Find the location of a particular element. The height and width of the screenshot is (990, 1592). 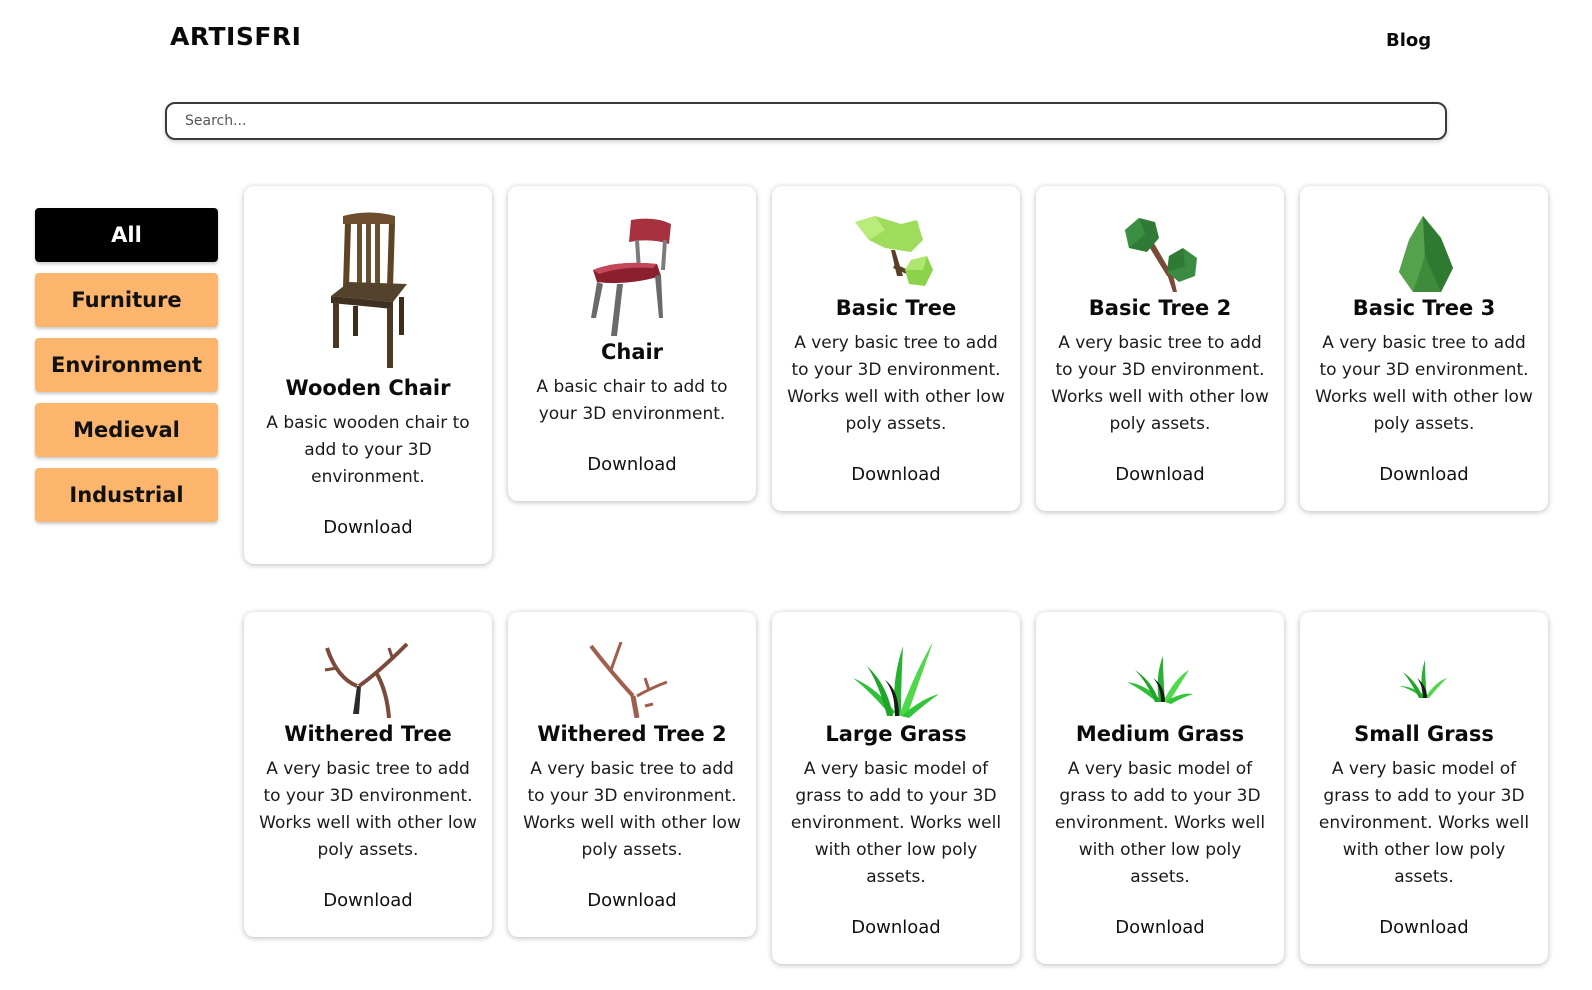

category-furniture-button: Furniture is located at coordinates (126, 300).